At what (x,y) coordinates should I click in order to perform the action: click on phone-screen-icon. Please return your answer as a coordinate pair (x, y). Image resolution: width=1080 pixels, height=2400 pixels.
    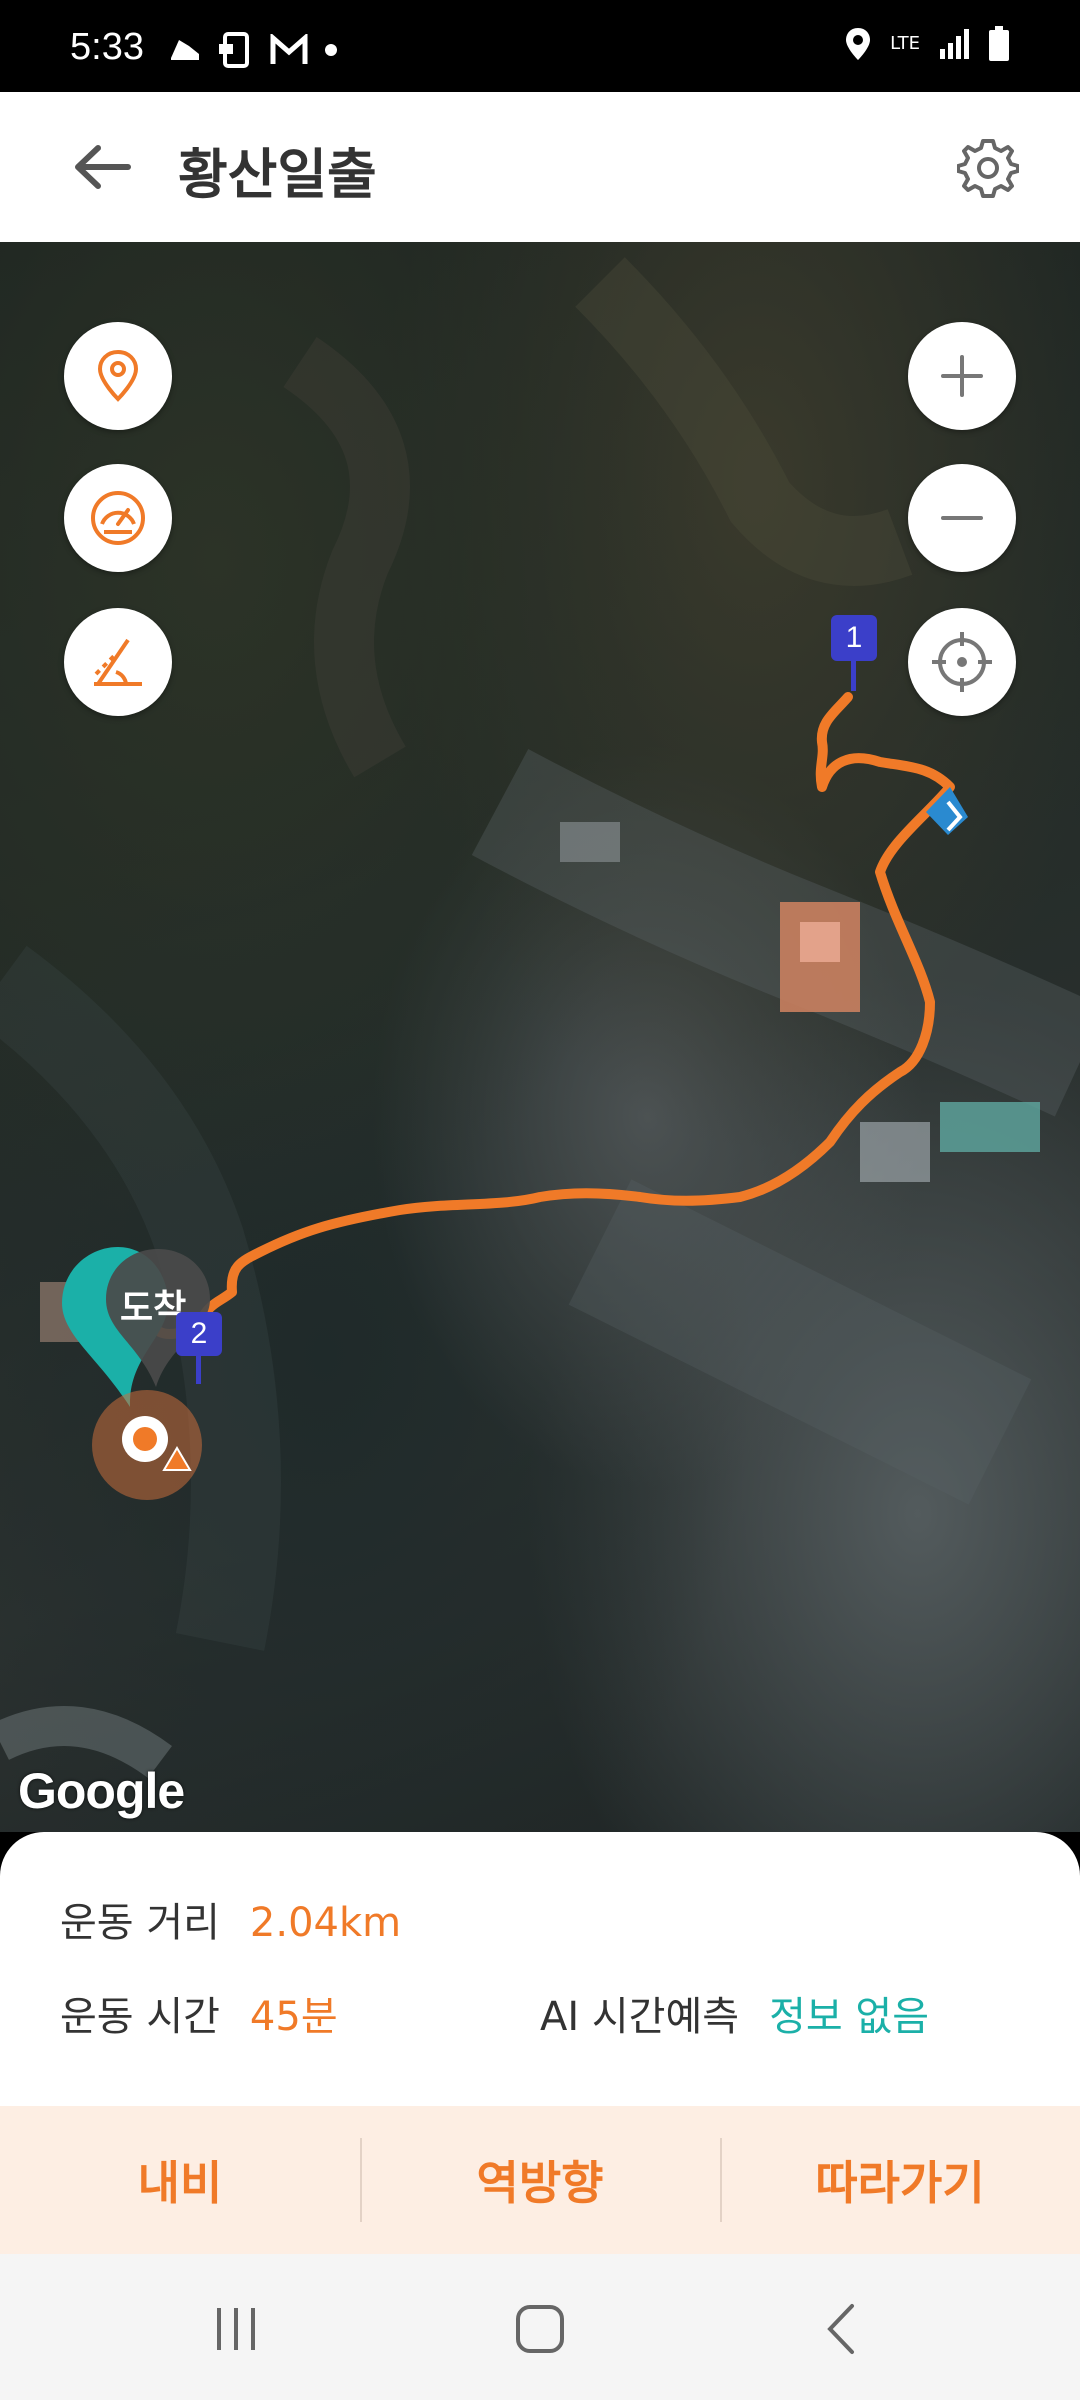
    Looking at the image, I should click on (234, 50).